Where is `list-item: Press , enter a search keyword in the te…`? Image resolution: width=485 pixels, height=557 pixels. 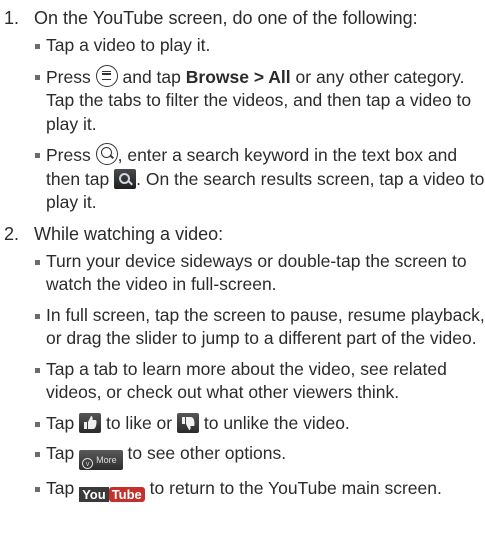
list-item: Press , enter a search keyword in the te… is located at coordinates (259, 179).